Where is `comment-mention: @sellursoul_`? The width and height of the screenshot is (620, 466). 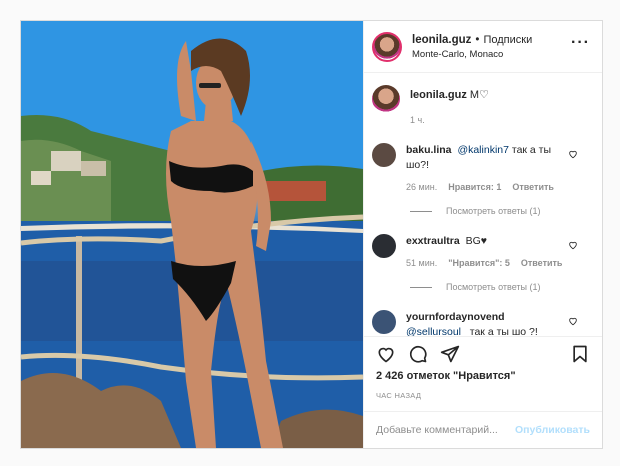
comment-mention: @sellursoul_ is located at coordinates (436, 331).